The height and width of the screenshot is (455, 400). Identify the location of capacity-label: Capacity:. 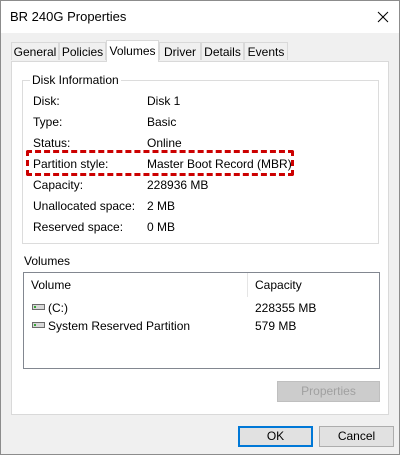
(58, 185).